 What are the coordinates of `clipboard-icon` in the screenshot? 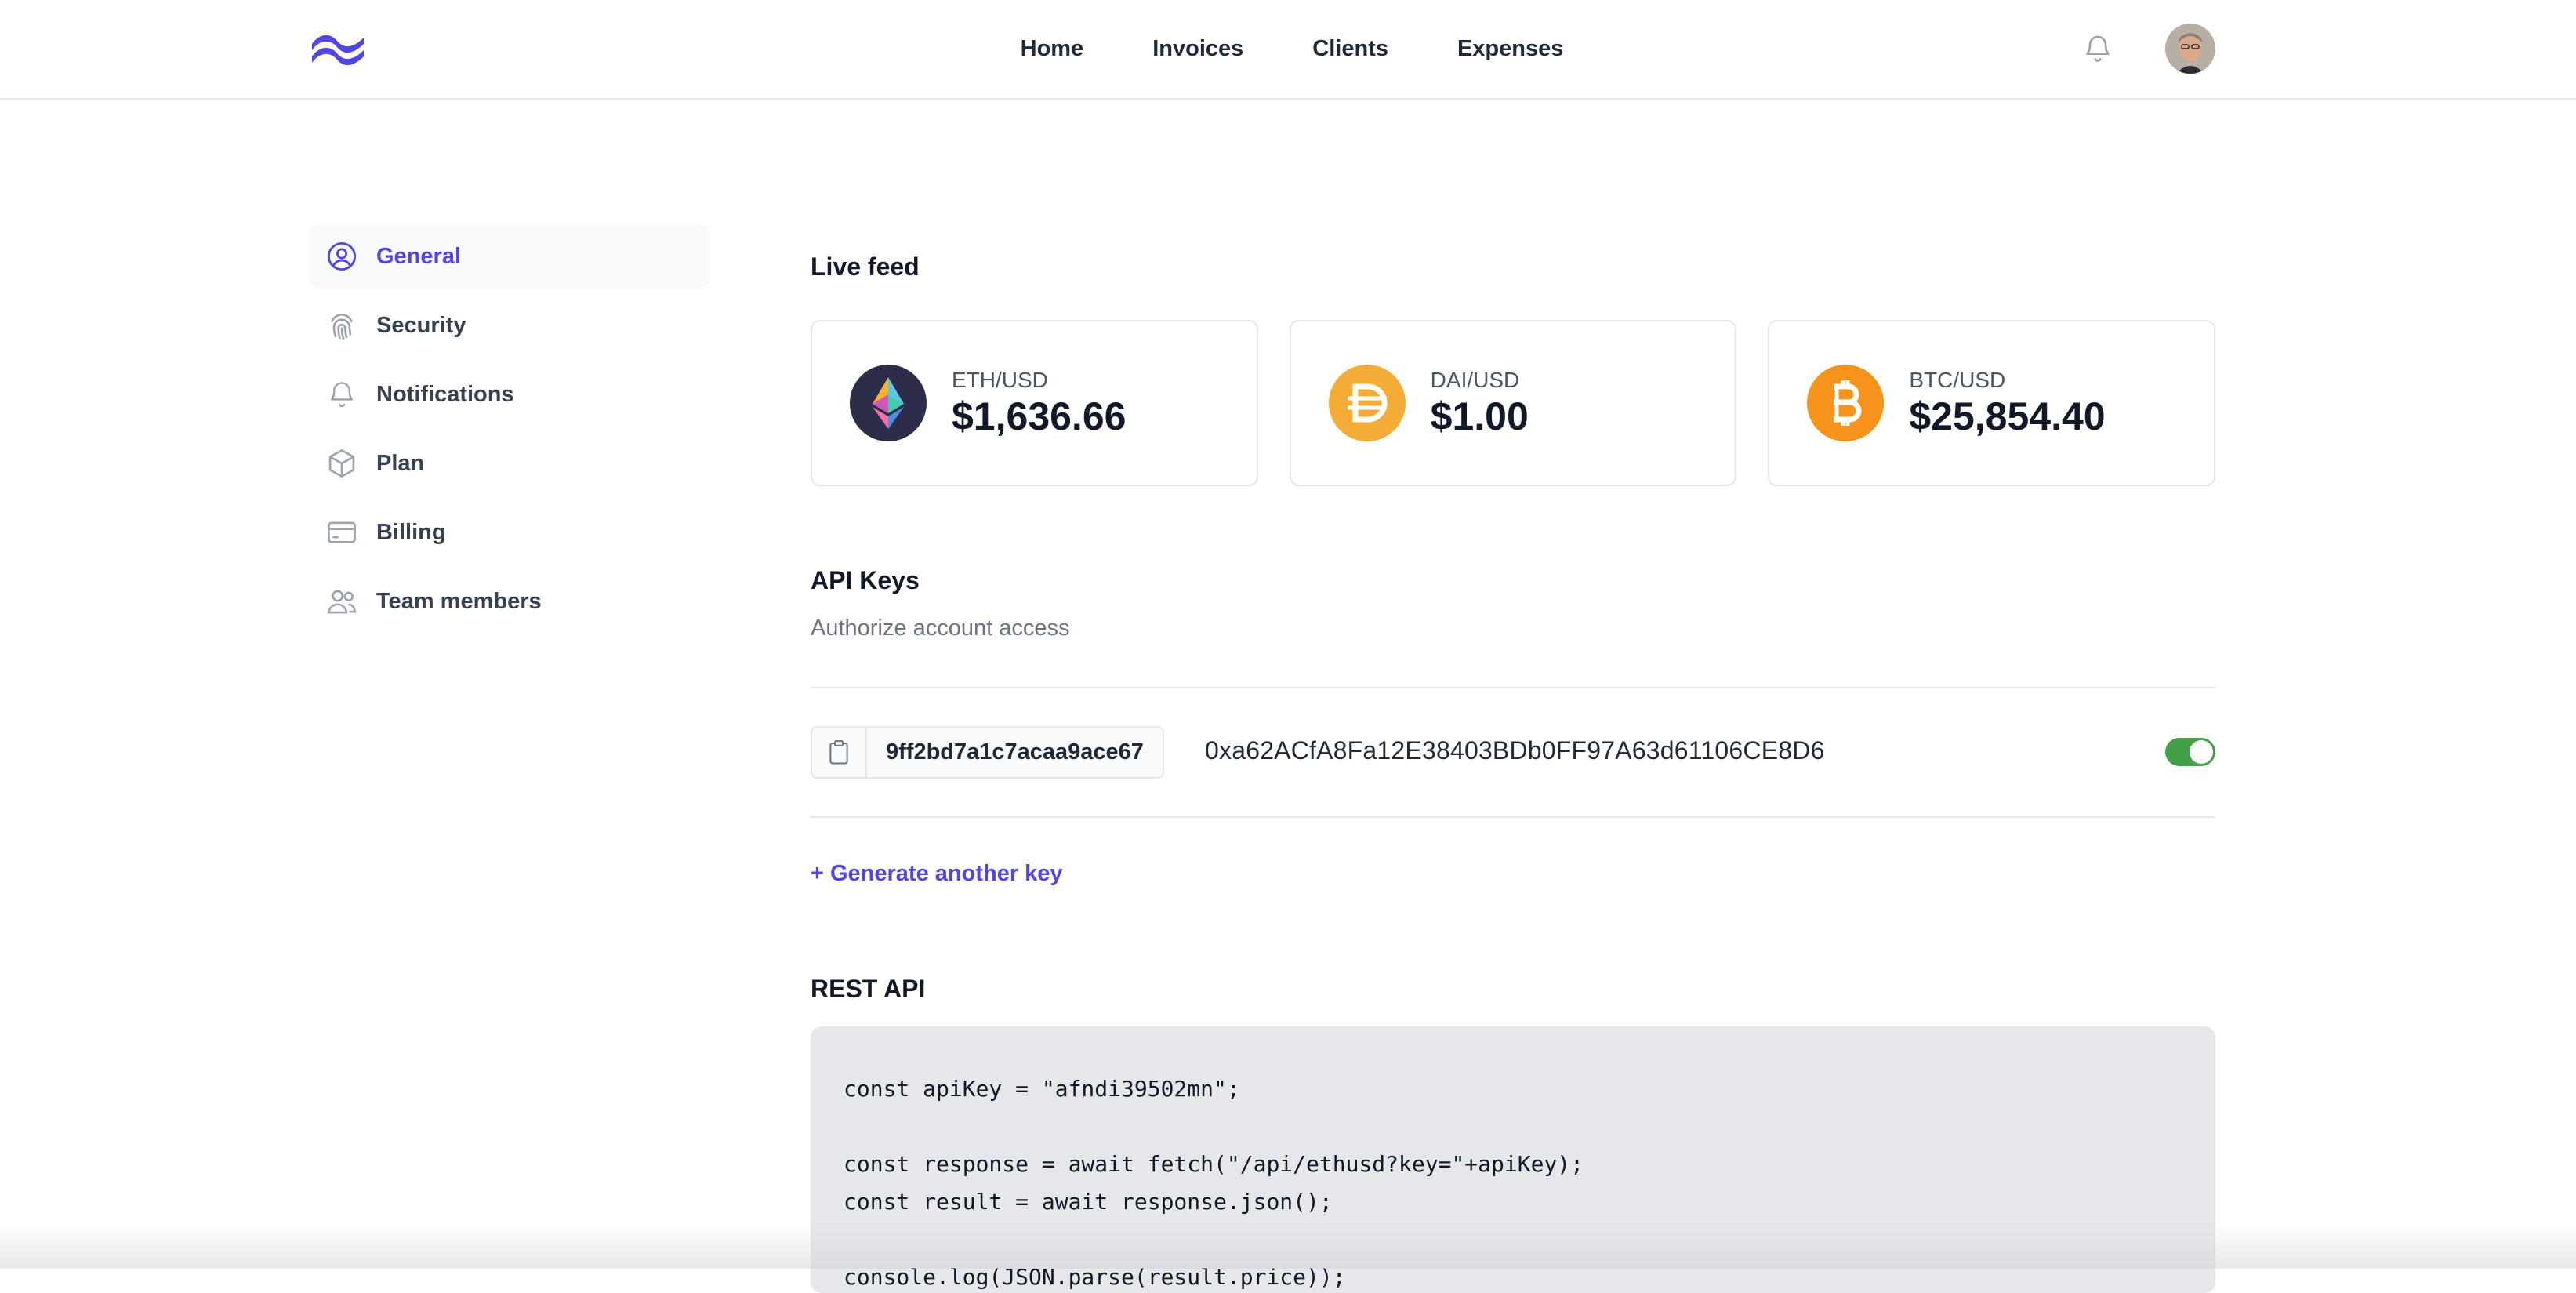 It's located at (839, 751).